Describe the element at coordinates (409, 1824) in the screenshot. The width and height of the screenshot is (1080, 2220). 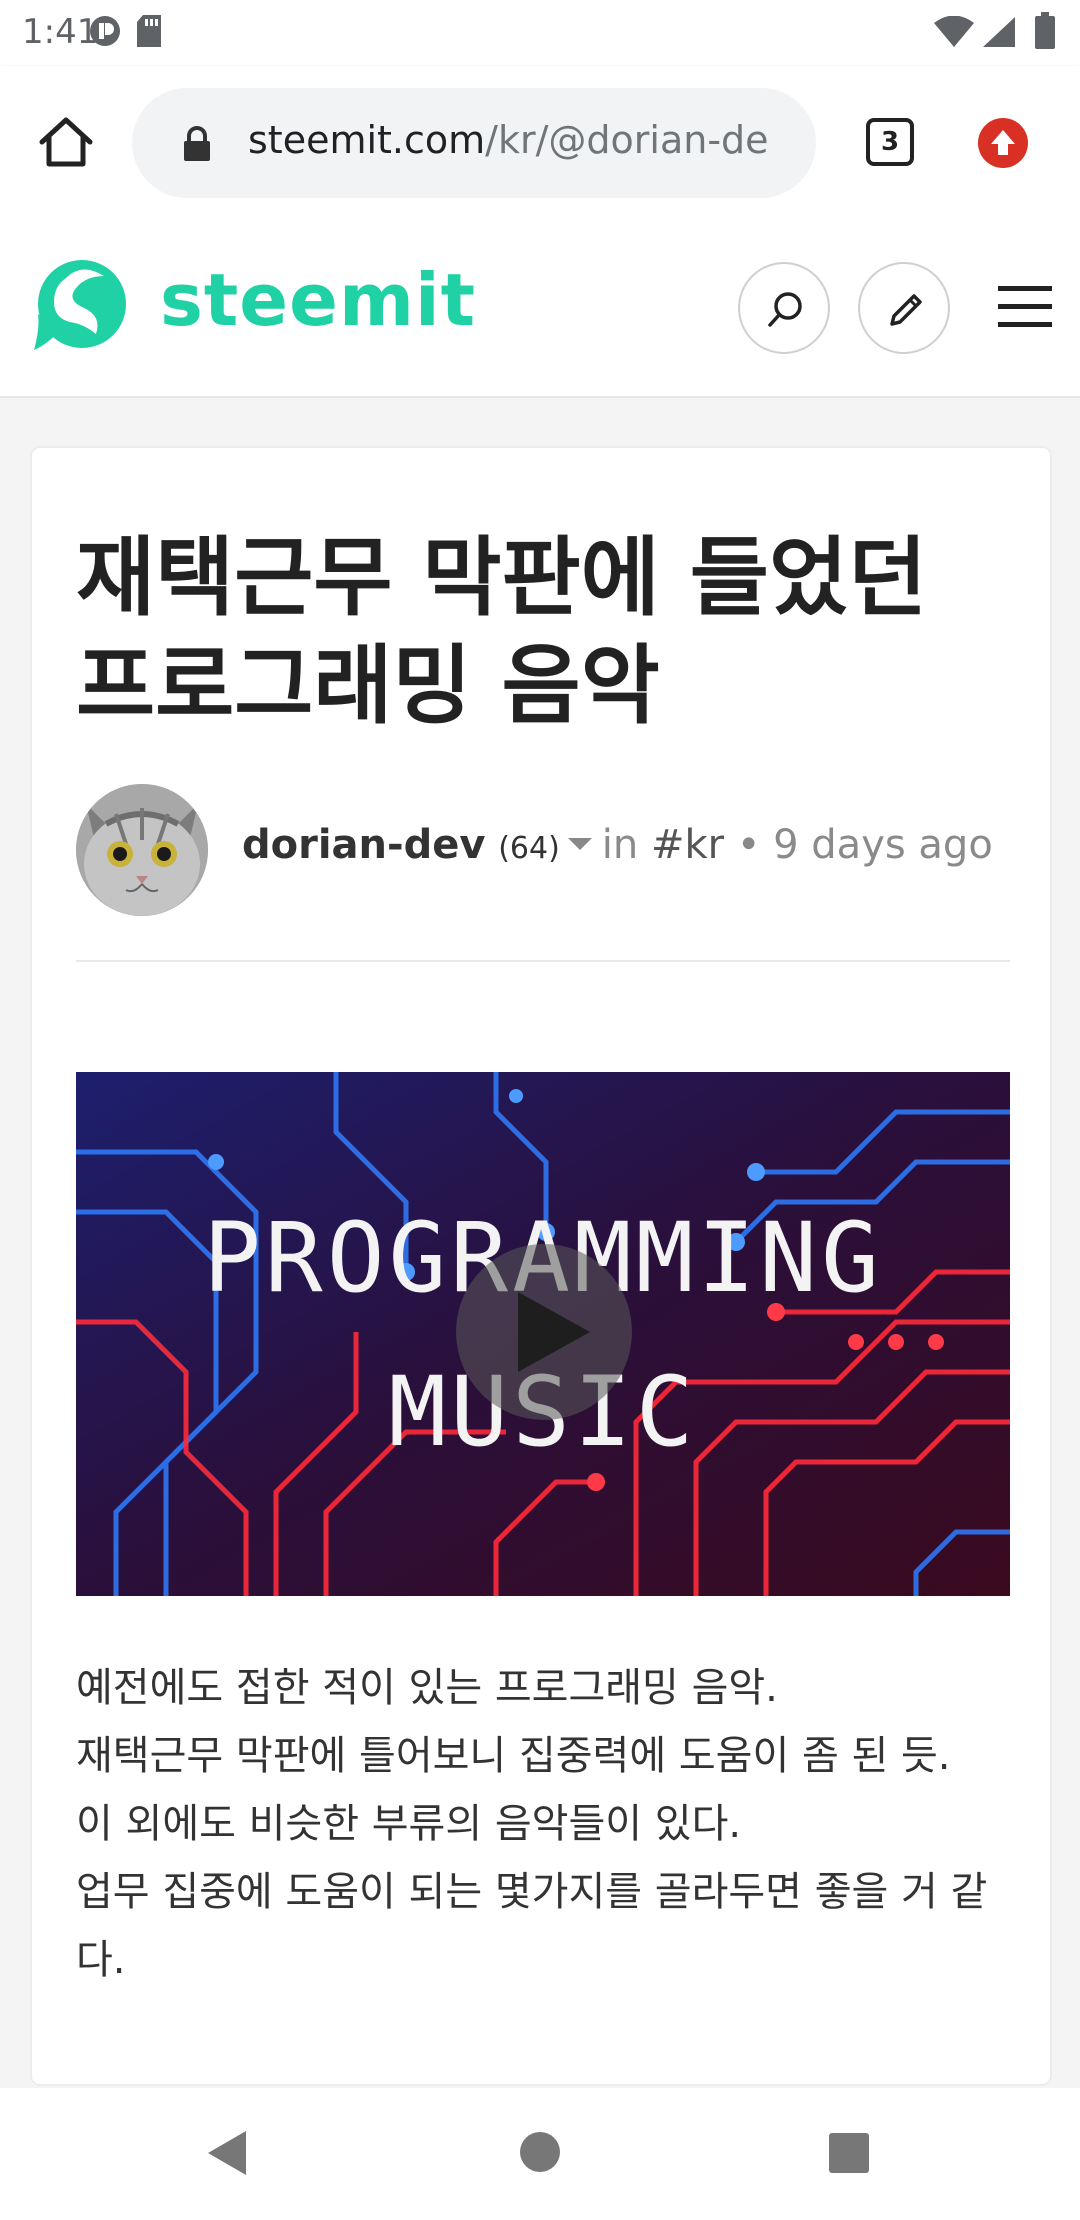
I see `body-paragraph-3: 이 외에도 비슷한 부류의 음악들이 있다.` at that location.